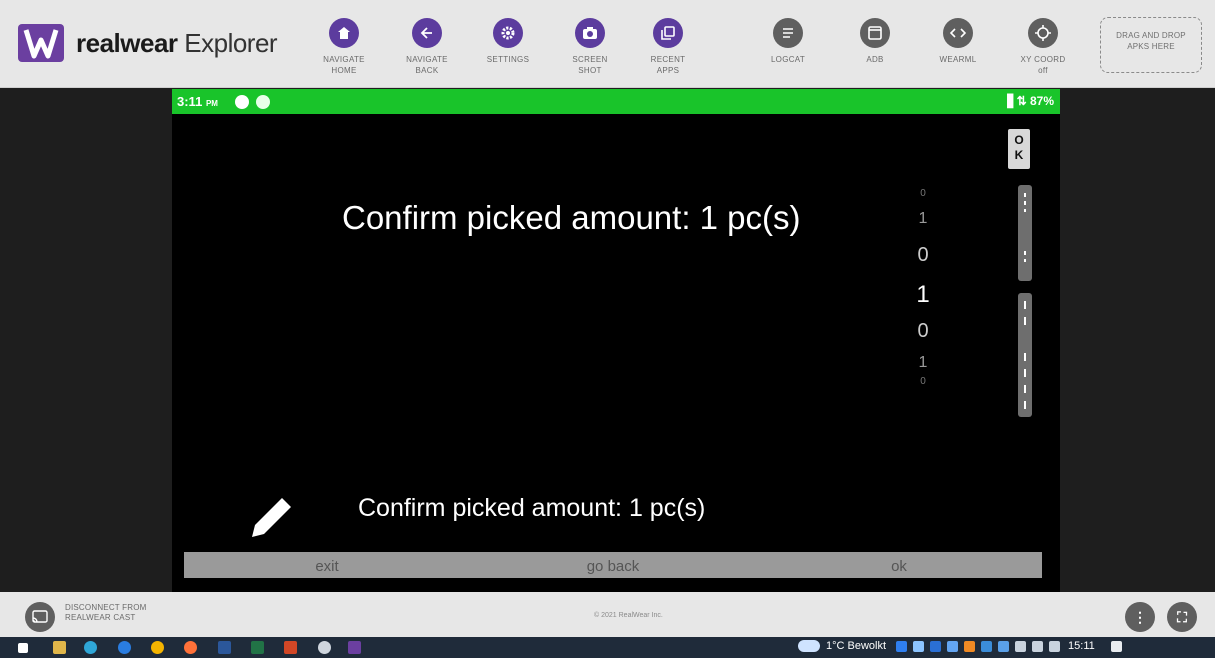 This screenshot has width=1215, height=658. What do you see at coordinates (41, 43) in the screenshot?
I see `realwear-logo-icon` at bounding box center [41, 43].